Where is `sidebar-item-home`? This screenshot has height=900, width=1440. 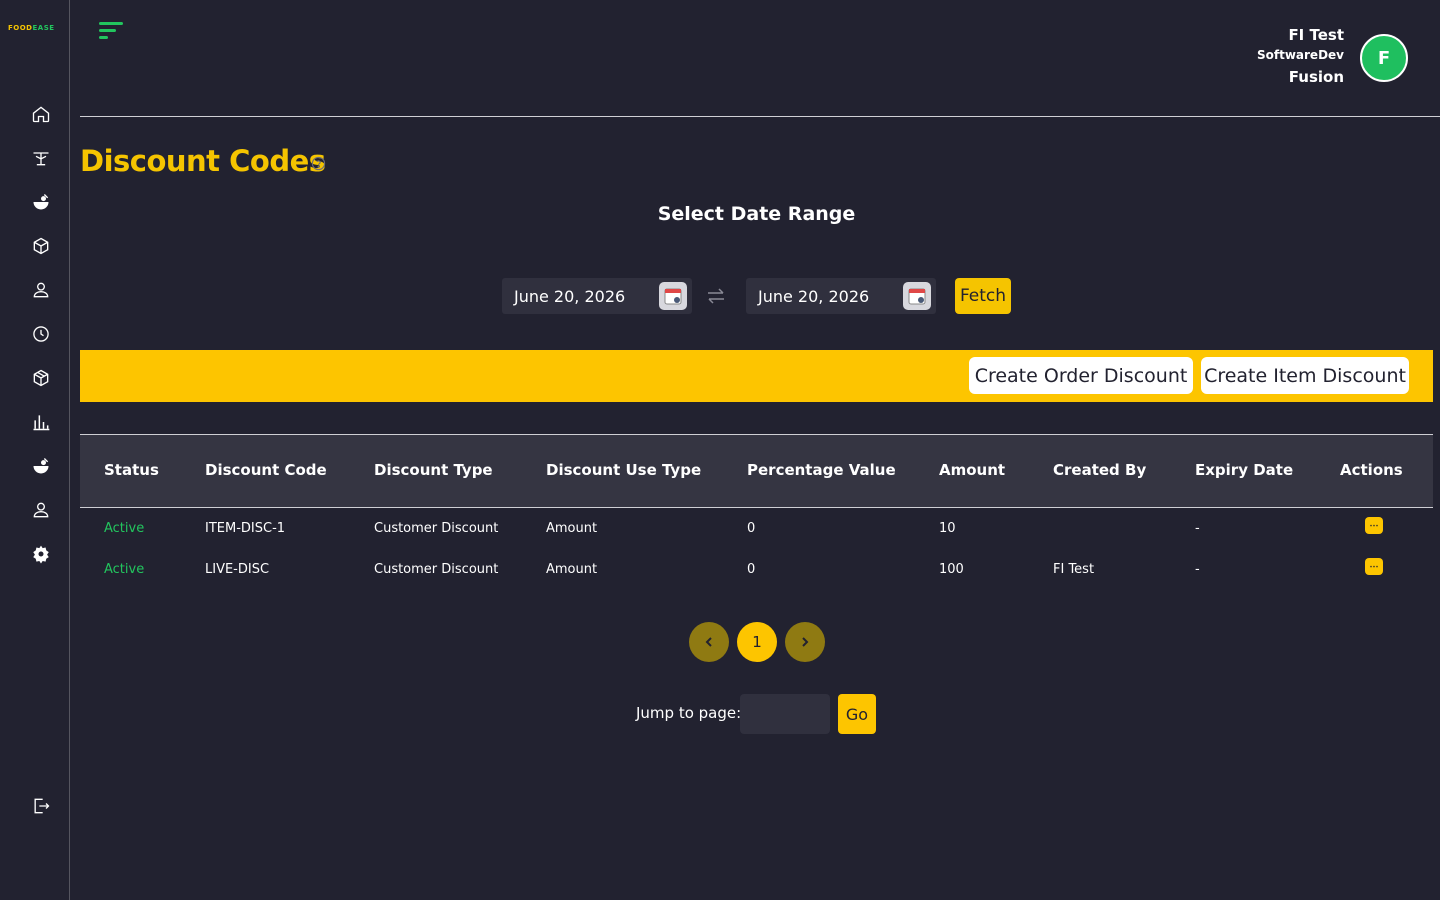
sidebar-item-home is located at coordinates (41, 114).